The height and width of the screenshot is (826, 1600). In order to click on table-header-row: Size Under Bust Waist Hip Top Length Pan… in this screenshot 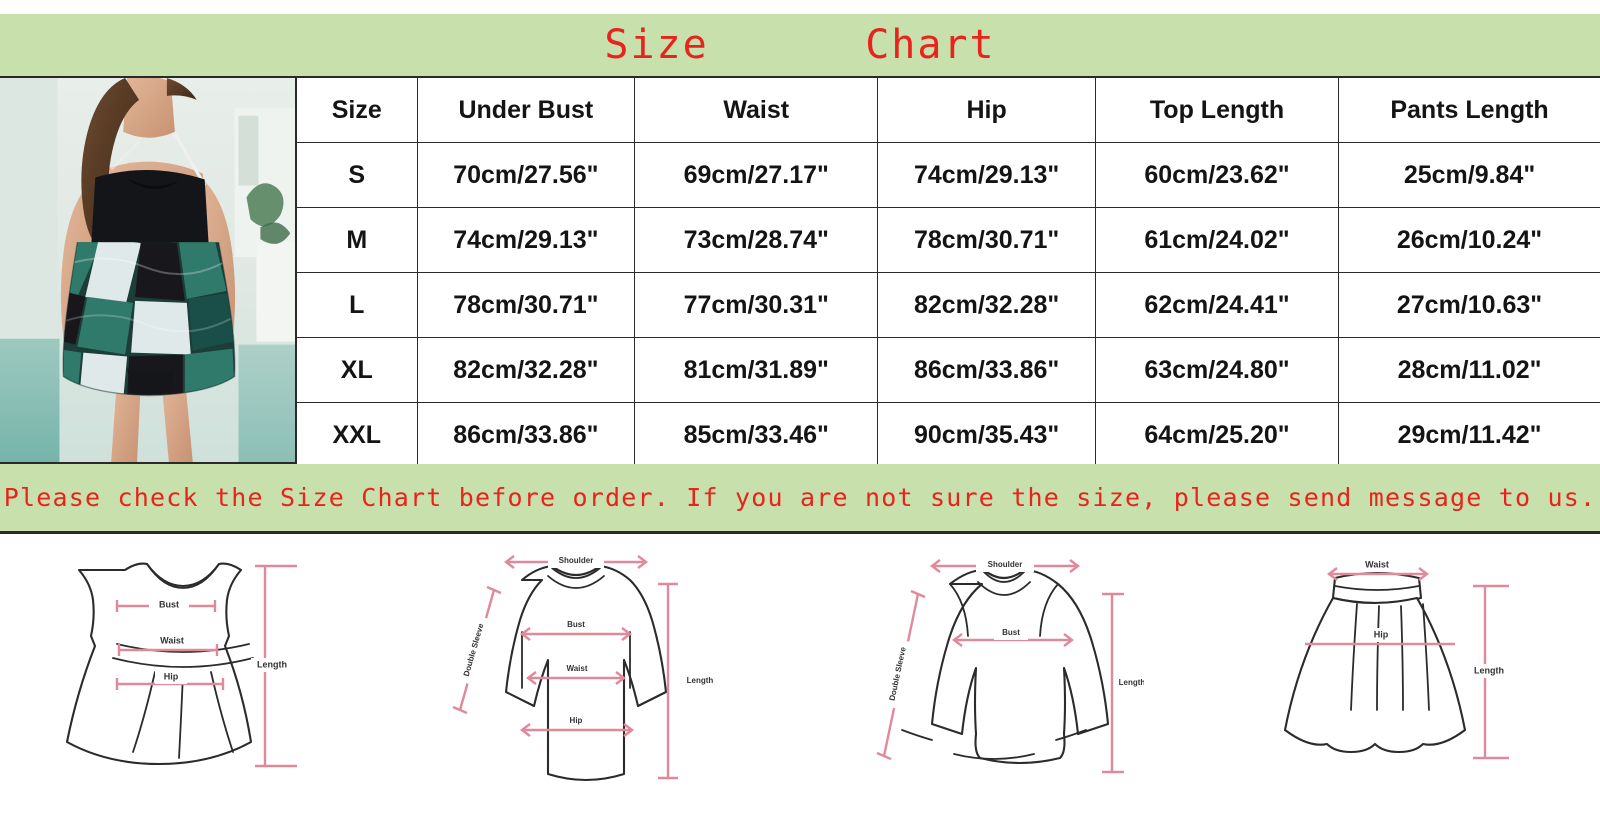, I will do `click(948, 110)`.